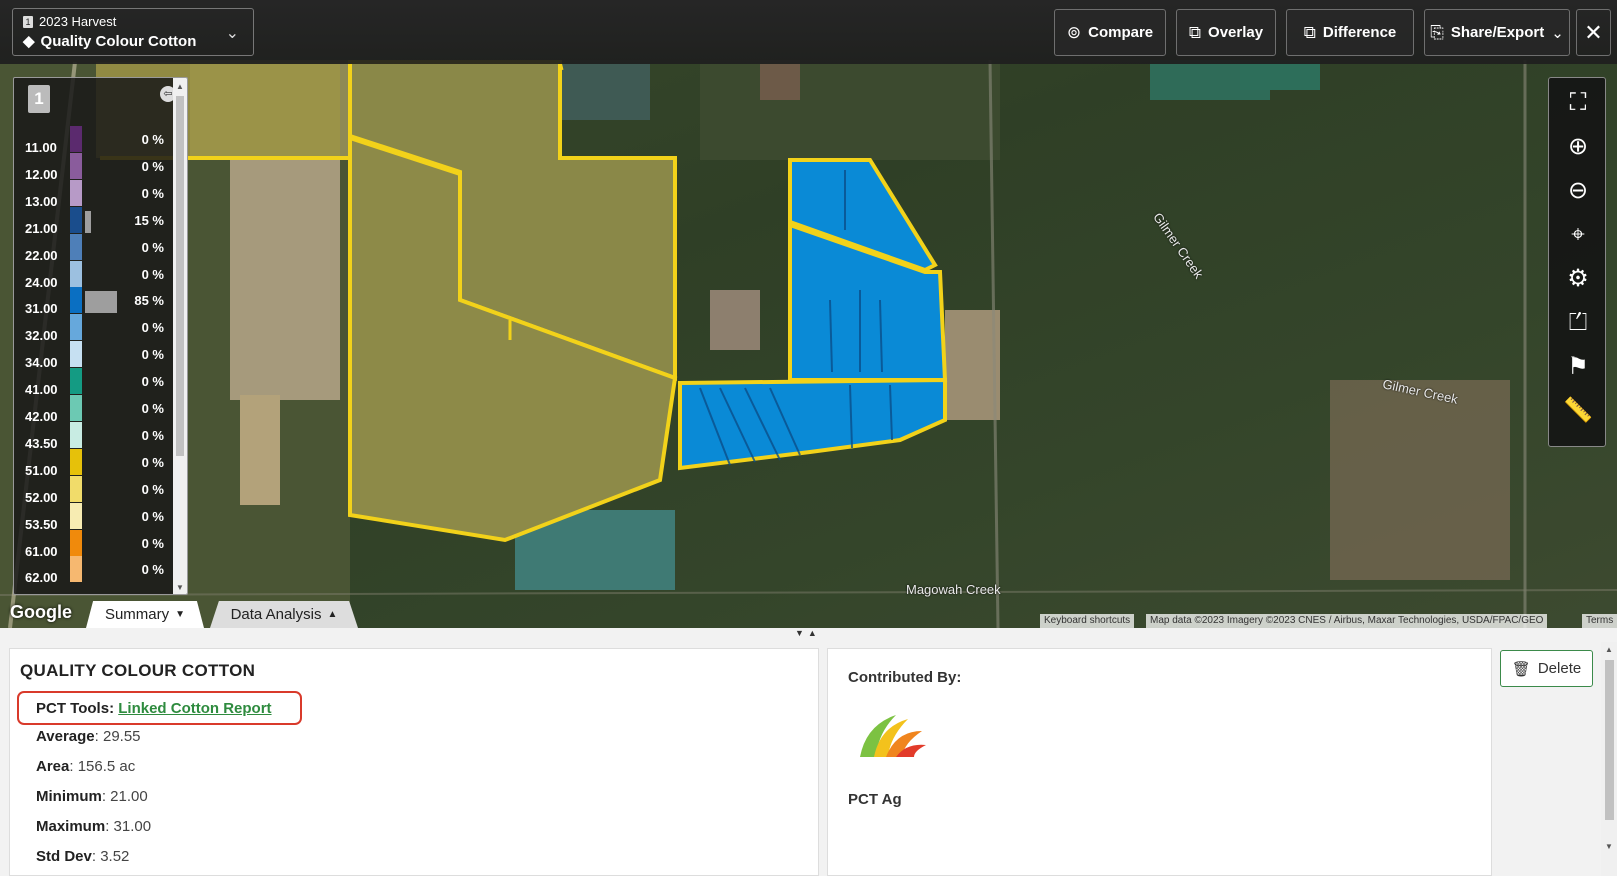  I want to click on area-row: Area: 156.5 ac, so click(85, 766).